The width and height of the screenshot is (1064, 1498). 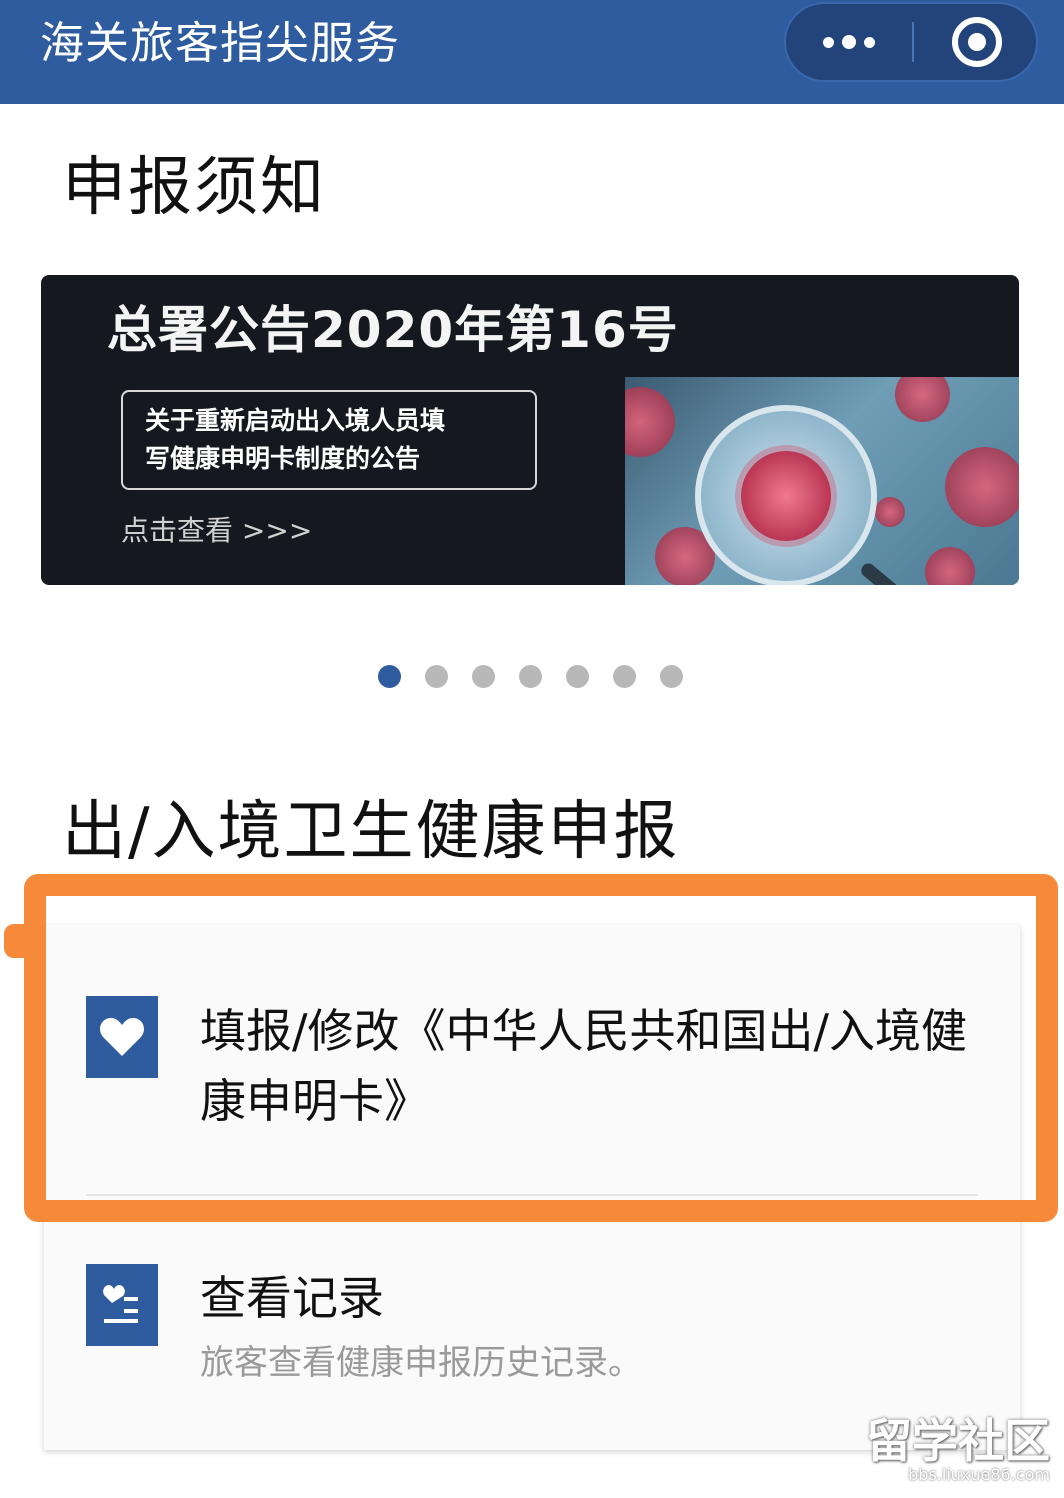 What do you see at coordinates (849, 42) in the screenshot?
I see `more-dots-icon` at bounding box center [849, 42].